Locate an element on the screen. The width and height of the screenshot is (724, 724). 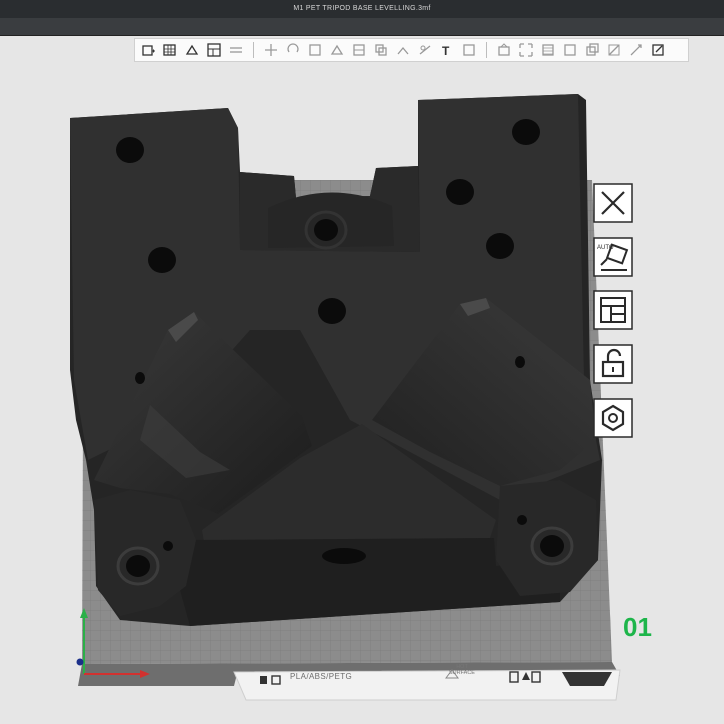
arrange-plate-button is located at coordinates (613, 310).